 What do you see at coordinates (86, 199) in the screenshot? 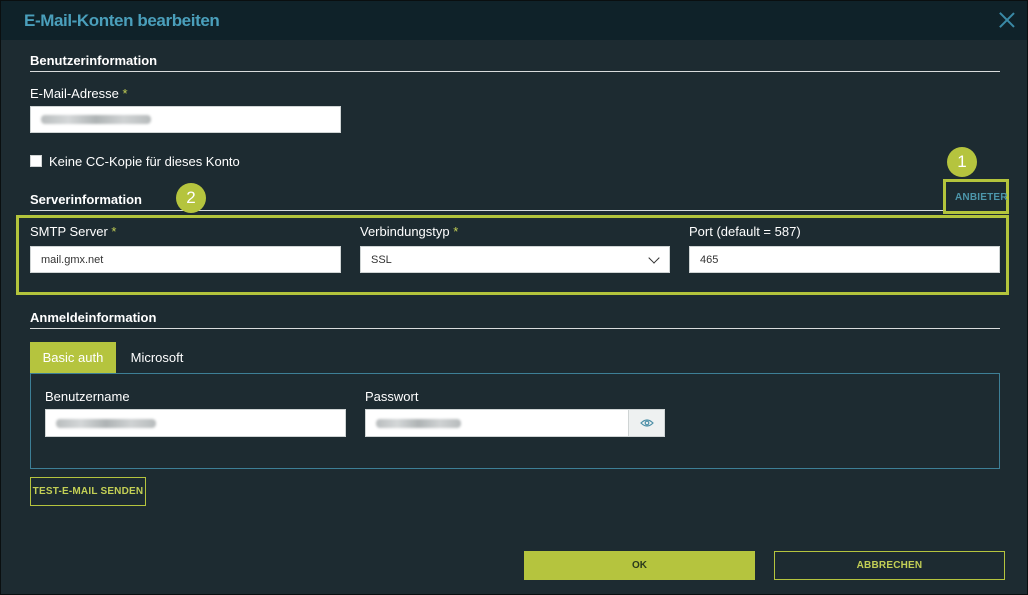
I see `server-section-title: Serverinformation` at bounding box center [86, 199].